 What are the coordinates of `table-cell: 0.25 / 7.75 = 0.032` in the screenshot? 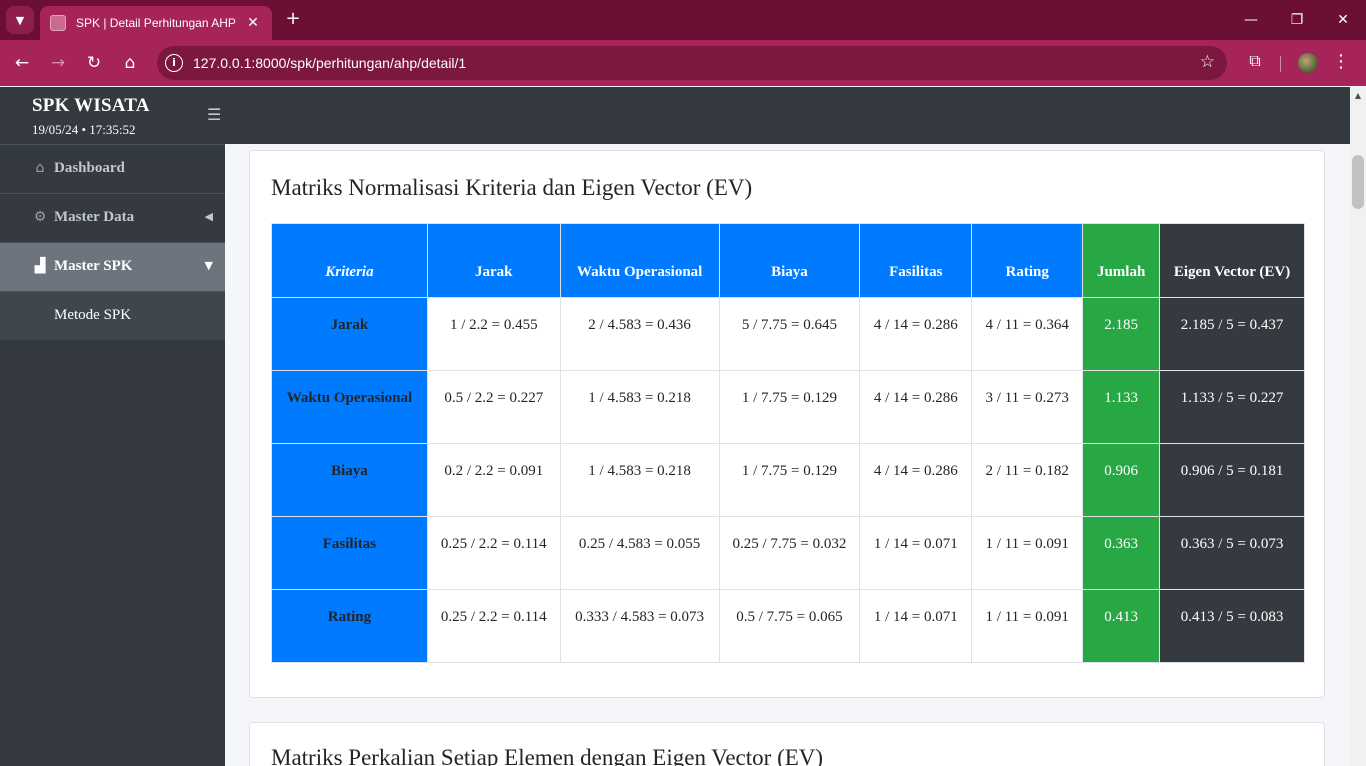 It's located at (789, 553).